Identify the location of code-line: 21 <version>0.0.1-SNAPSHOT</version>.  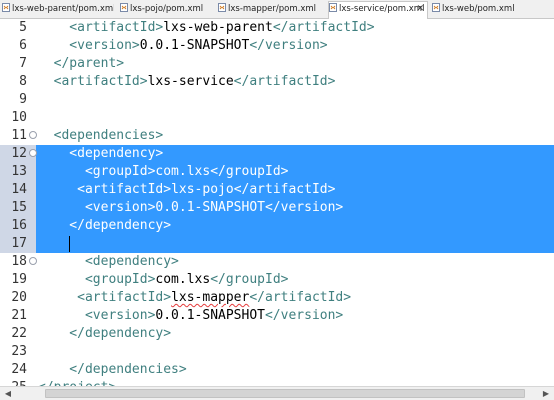
(277, 316).